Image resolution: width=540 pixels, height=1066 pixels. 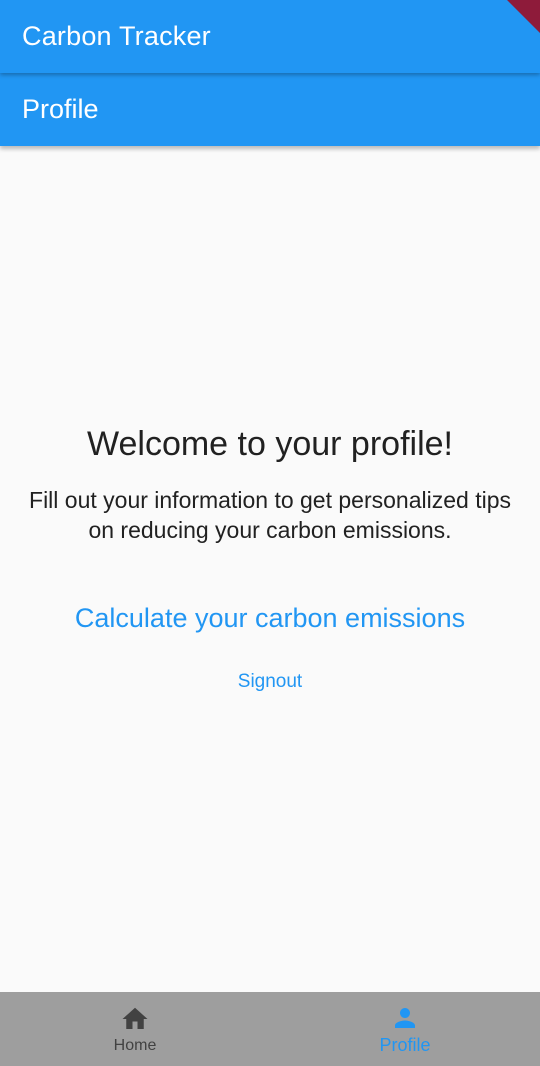 I want to click on nav-item-profile: Profile, so click(x=405, y=1029).